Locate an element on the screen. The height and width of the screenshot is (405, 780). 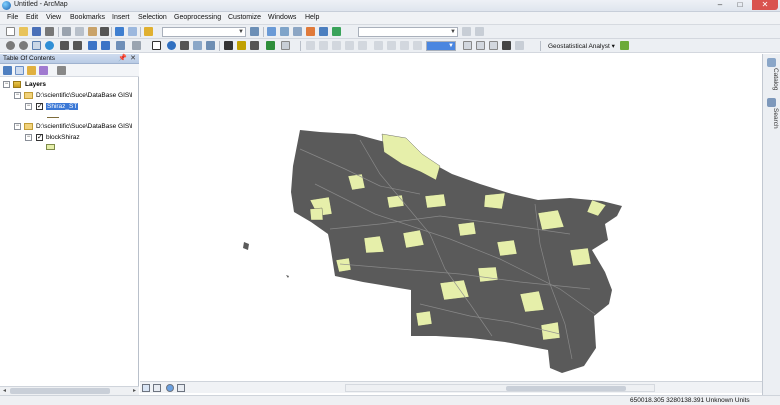
forward-extent-icon is located at coordinates (105, 45).